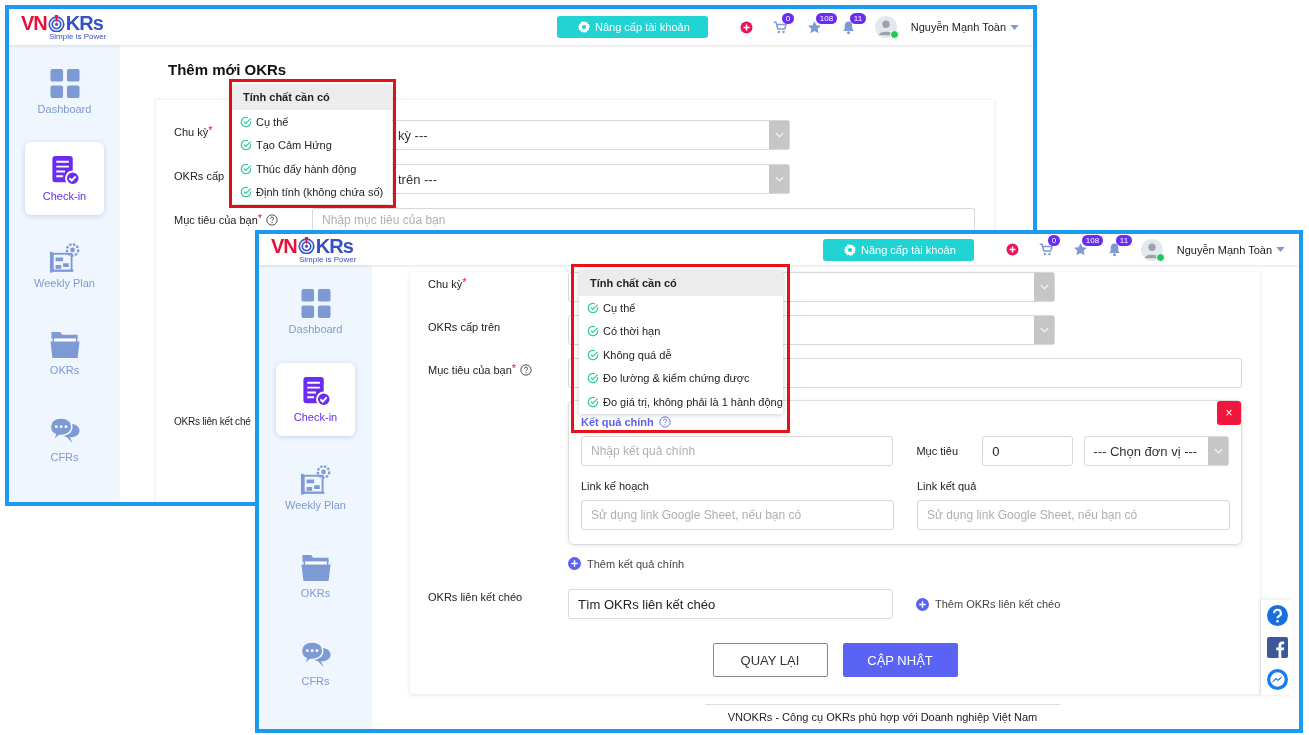  I want to click on back-button: QUAY LẠI, so click(770, 660).